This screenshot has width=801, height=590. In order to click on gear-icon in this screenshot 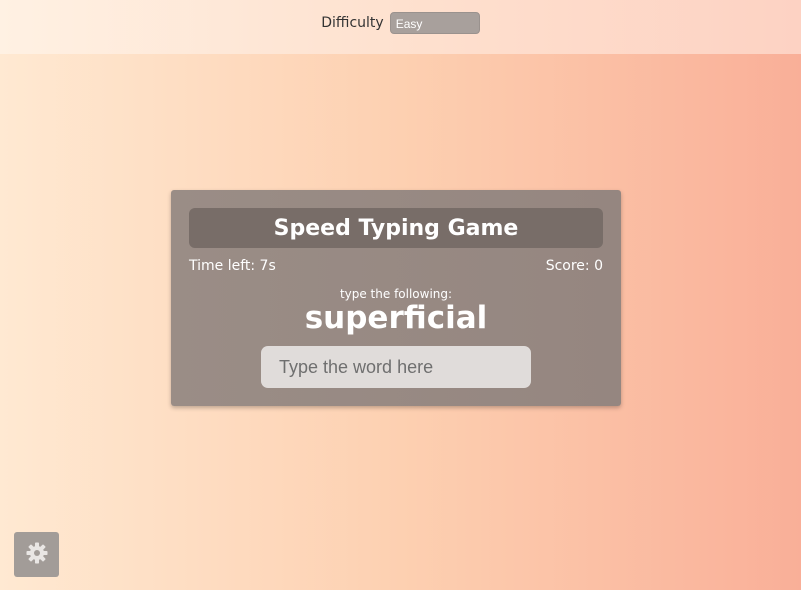, I will do `click(37, 555)`.